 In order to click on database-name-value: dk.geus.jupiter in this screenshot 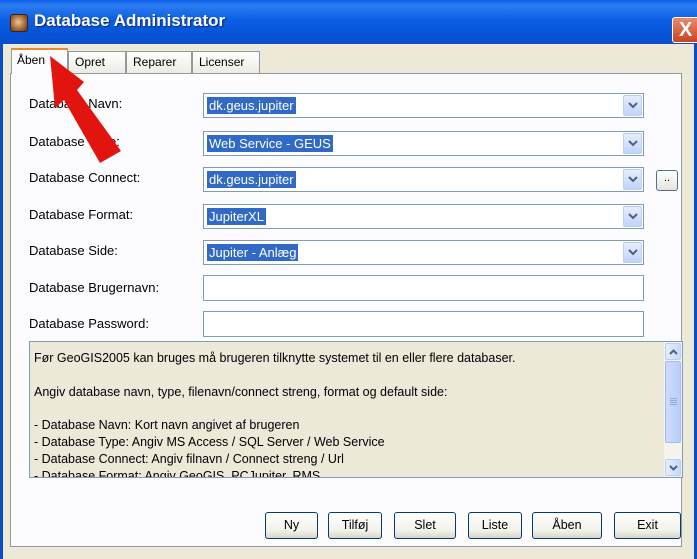, I will do `click(251, 105)`.